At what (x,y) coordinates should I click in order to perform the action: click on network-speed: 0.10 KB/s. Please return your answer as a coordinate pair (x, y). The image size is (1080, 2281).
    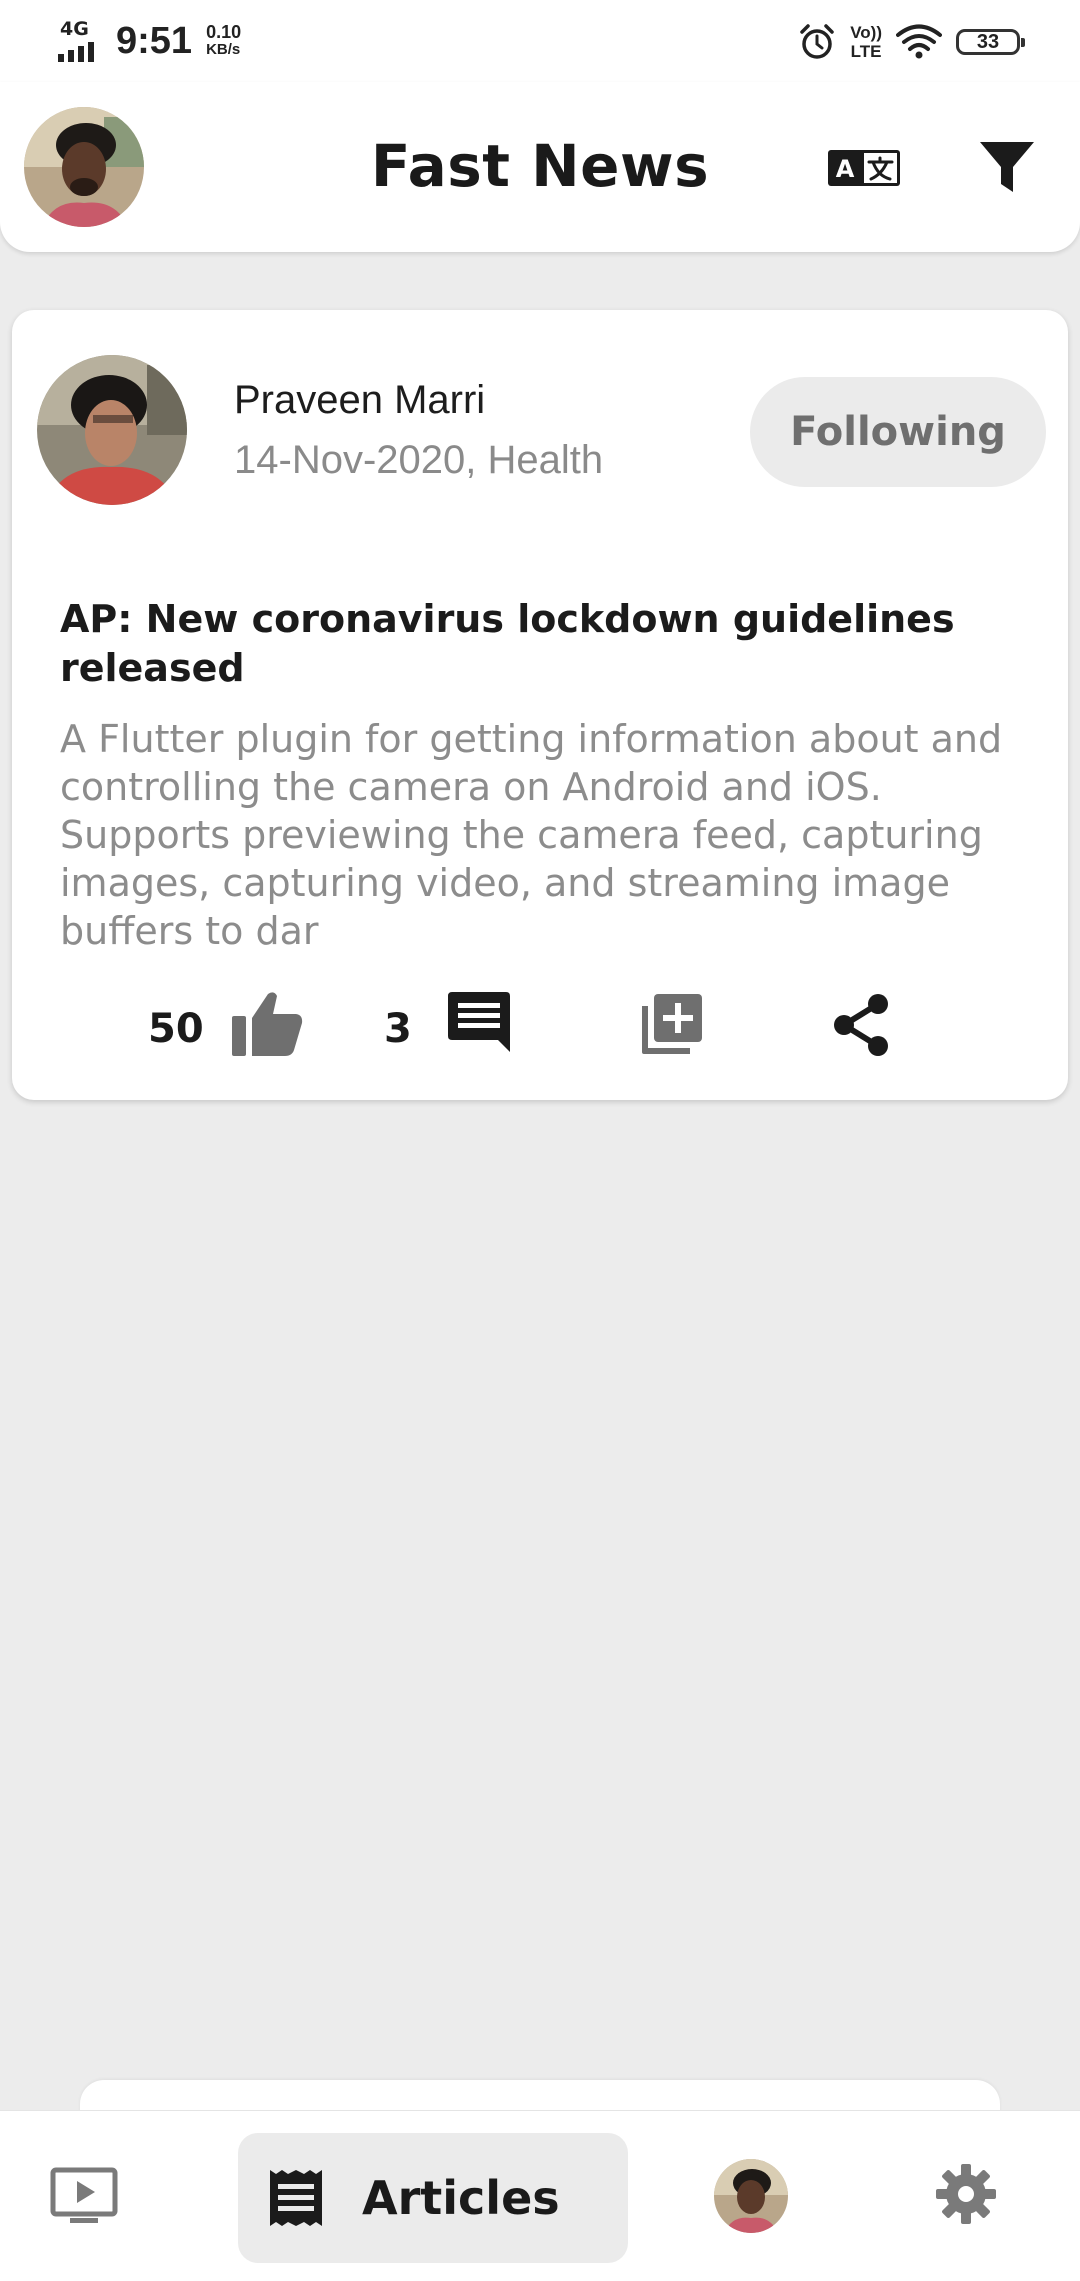
    Looking at the image, I should click on (223, 41).